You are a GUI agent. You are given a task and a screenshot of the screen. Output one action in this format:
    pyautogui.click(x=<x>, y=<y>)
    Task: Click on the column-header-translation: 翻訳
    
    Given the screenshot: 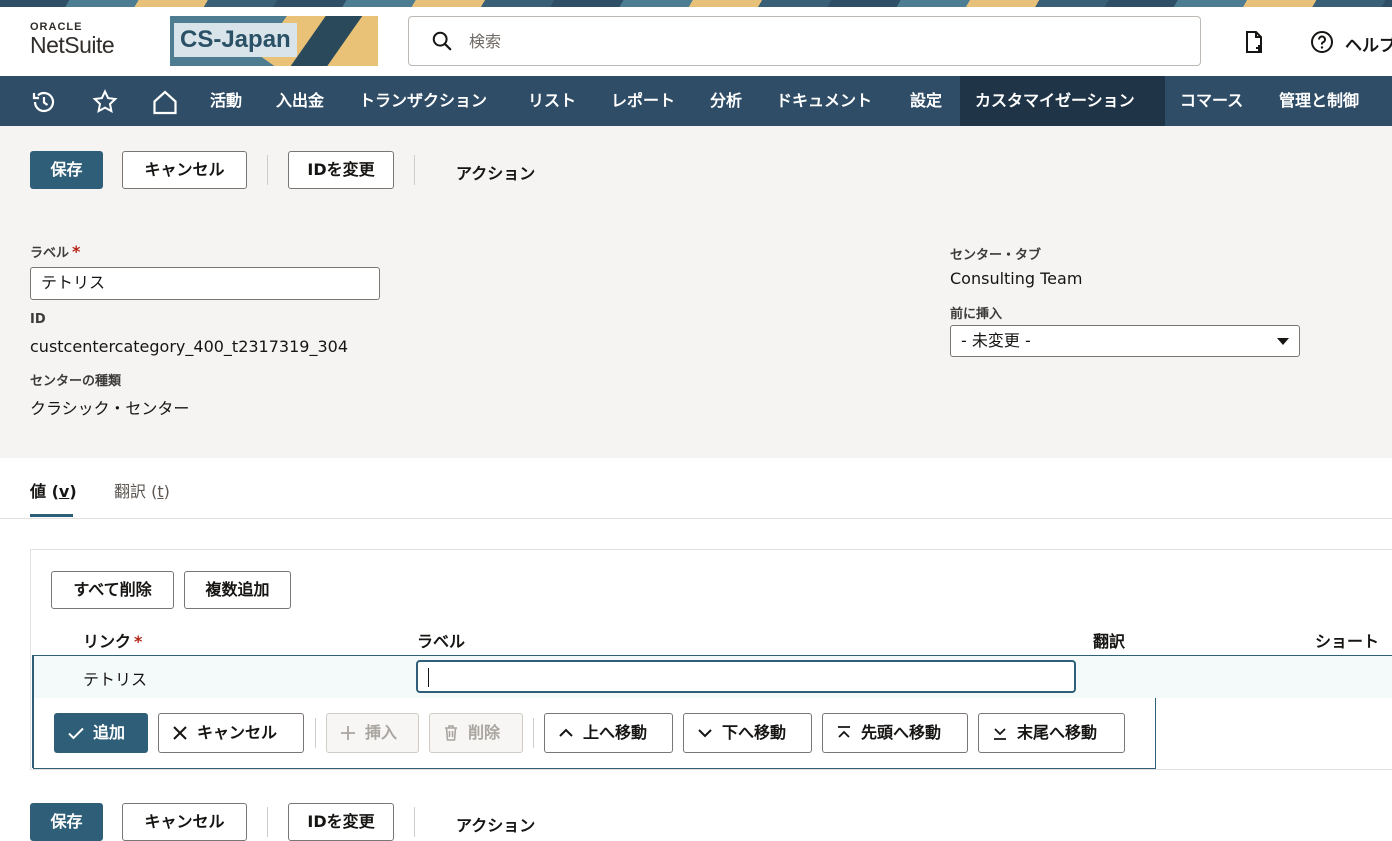 What is the action you would take?
    pyautogui.click(x=1109, y=640)
    